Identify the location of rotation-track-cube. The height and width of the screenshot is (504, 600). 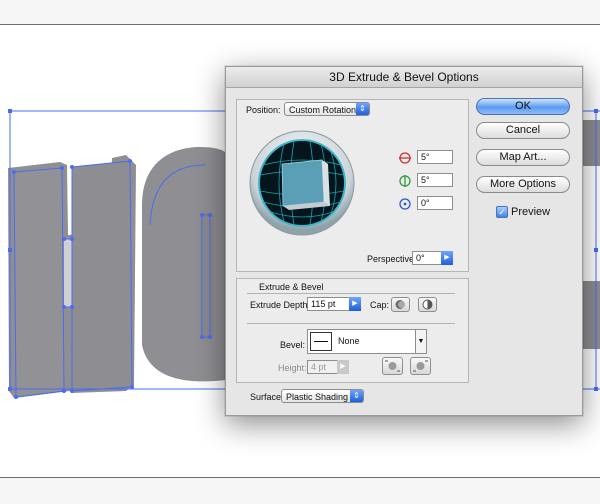
(302, 183).